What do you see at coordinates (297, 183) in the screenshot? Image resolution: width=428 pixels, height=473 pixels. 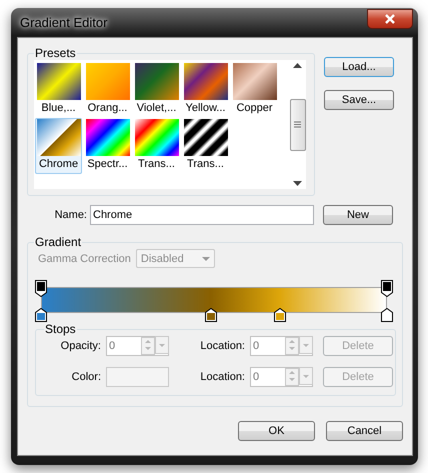 I see `scroll-down-icon` at bounding box center [297, 183].